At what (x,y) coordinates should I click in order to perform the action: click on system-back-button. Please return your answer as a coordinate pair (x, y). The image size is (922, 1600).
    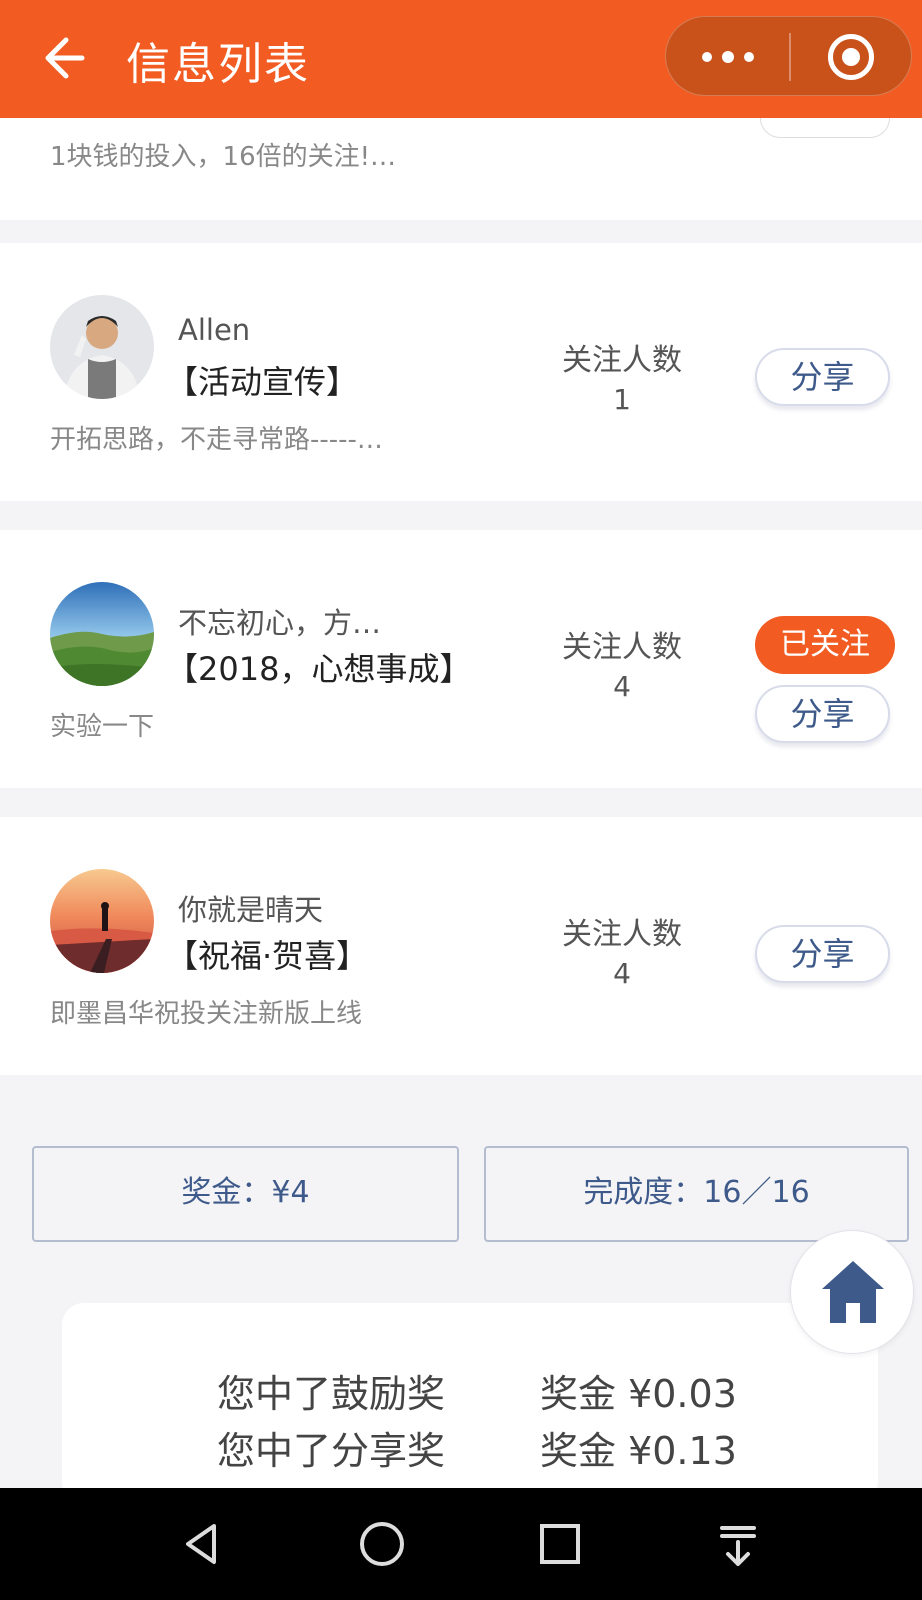
    Looking at the image, I should click on (204, 1544).